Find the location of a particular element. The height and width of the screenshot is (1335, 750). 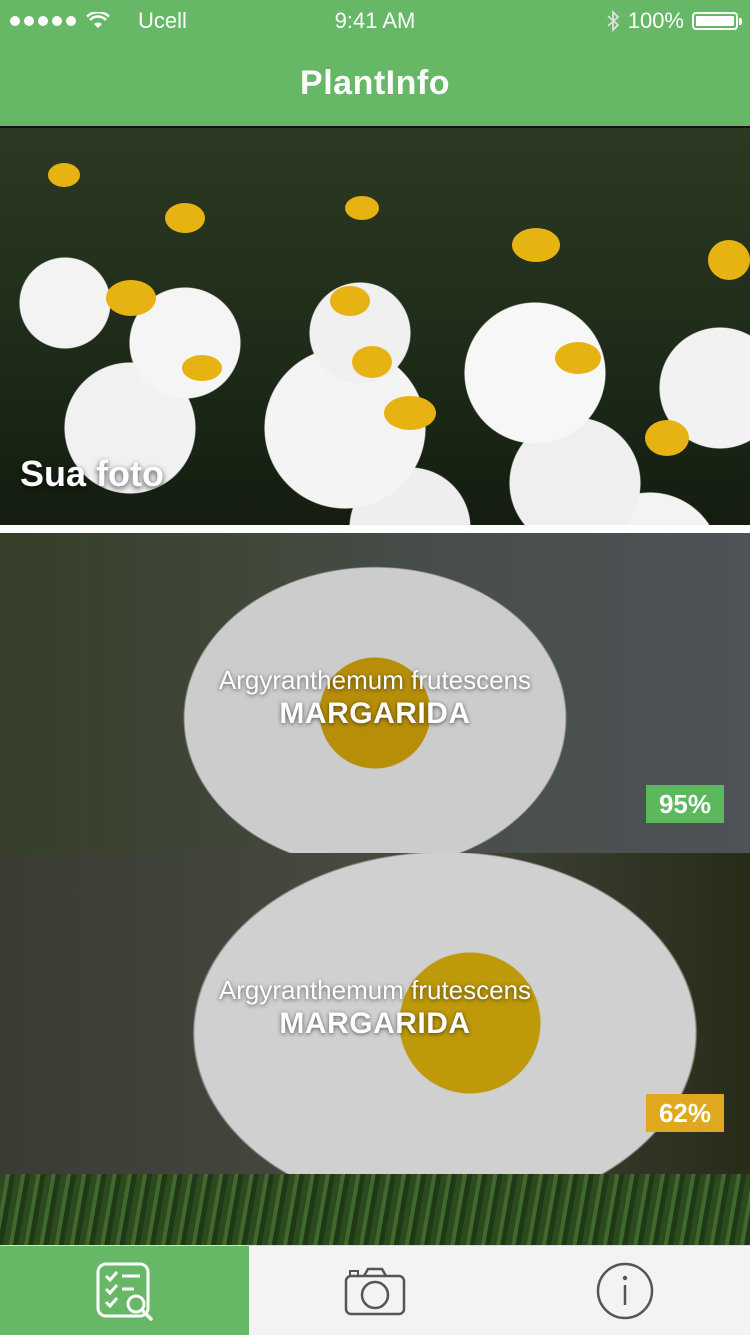

info-icon is located at coordinates (625, 1290).